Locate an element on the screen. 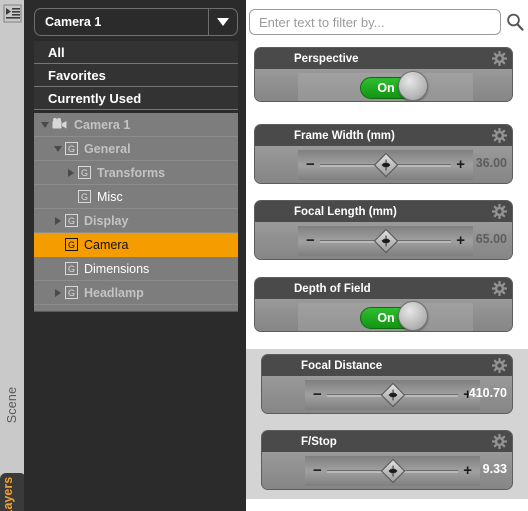  camera-selector-value: Camera 1 is located at coordinates (73, 22).